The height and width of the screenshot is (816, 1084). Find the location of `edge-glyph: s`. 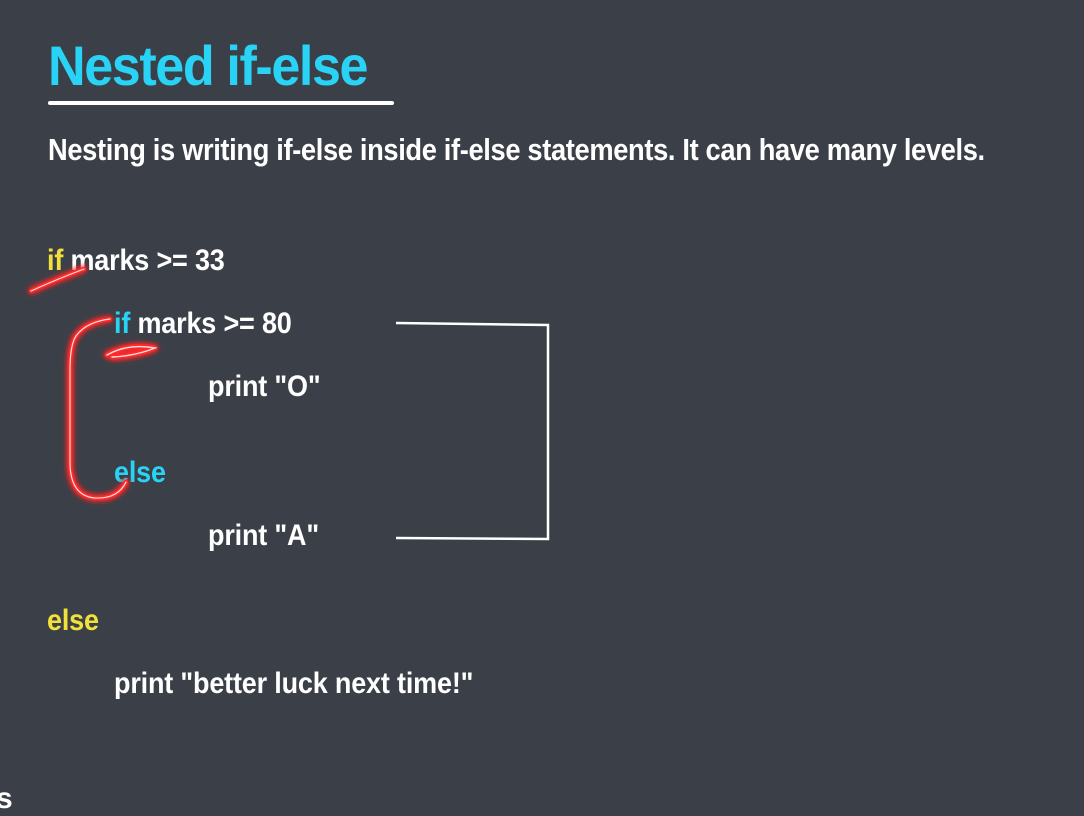

edge-glyph: s is located at coordinates (6, 798).